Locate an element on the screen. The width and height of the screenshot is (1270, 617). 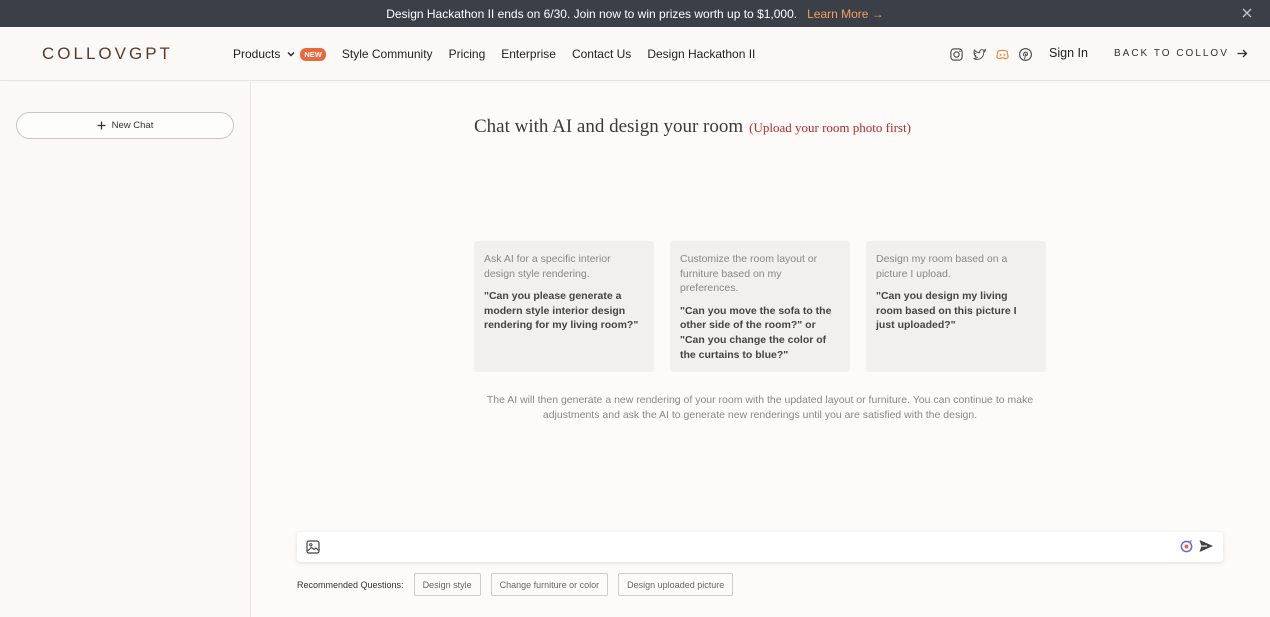
nav-item-label: Products is located at coordinates (257, 54).